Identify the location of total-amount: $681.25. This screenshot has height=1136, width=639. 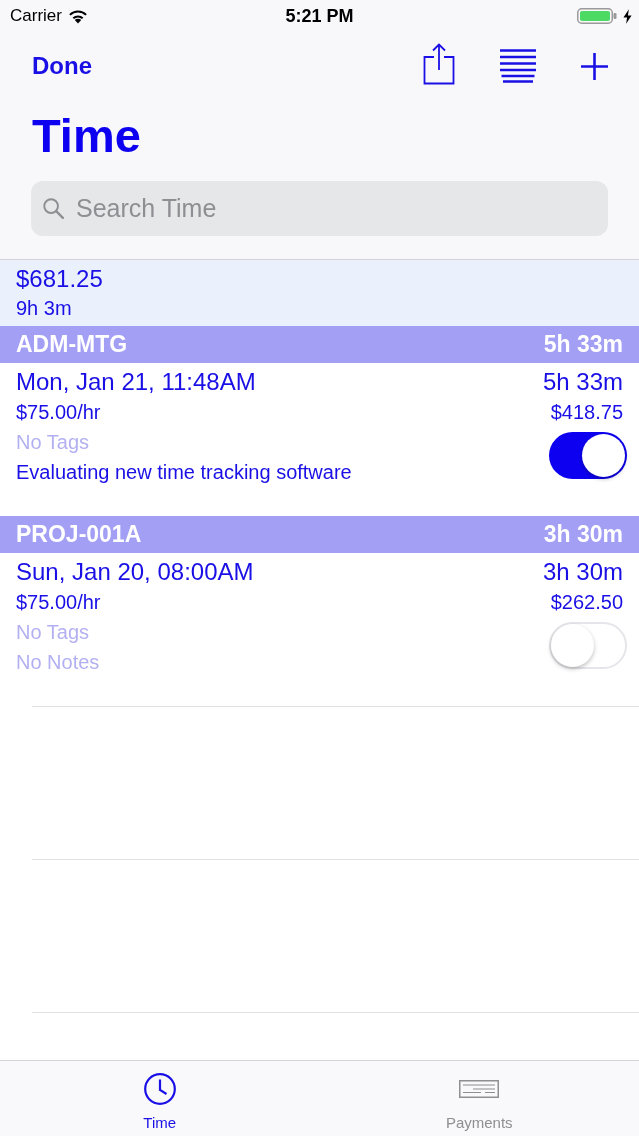
(60, 279).